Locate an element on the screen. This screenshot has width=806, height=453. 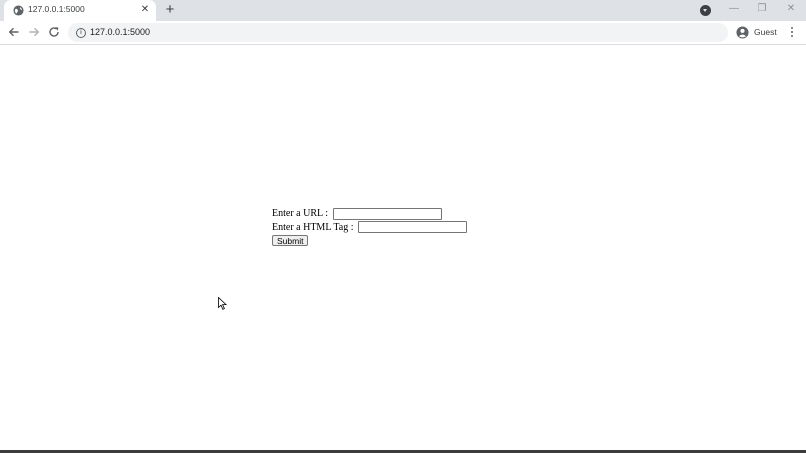
url-label: Enter a URL : is located at coordinates (300, 213).